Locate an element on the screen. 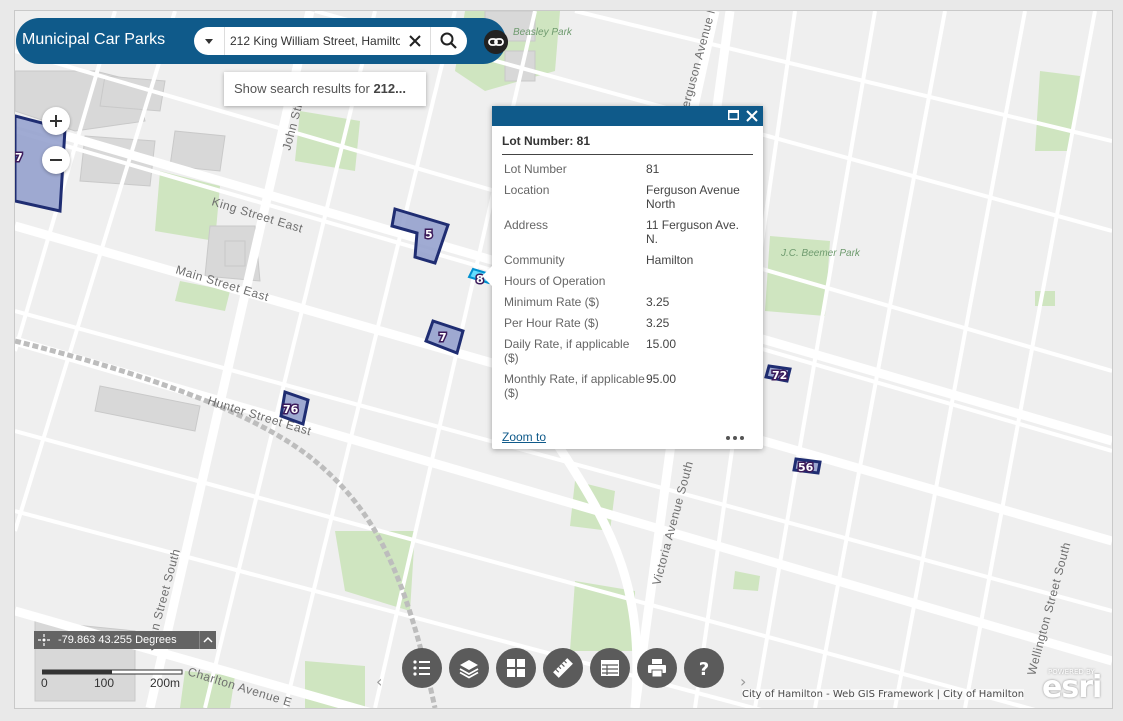 This screenshot has width=1123, height=721. attribute-key: Community is located at coordinates (534, 260).